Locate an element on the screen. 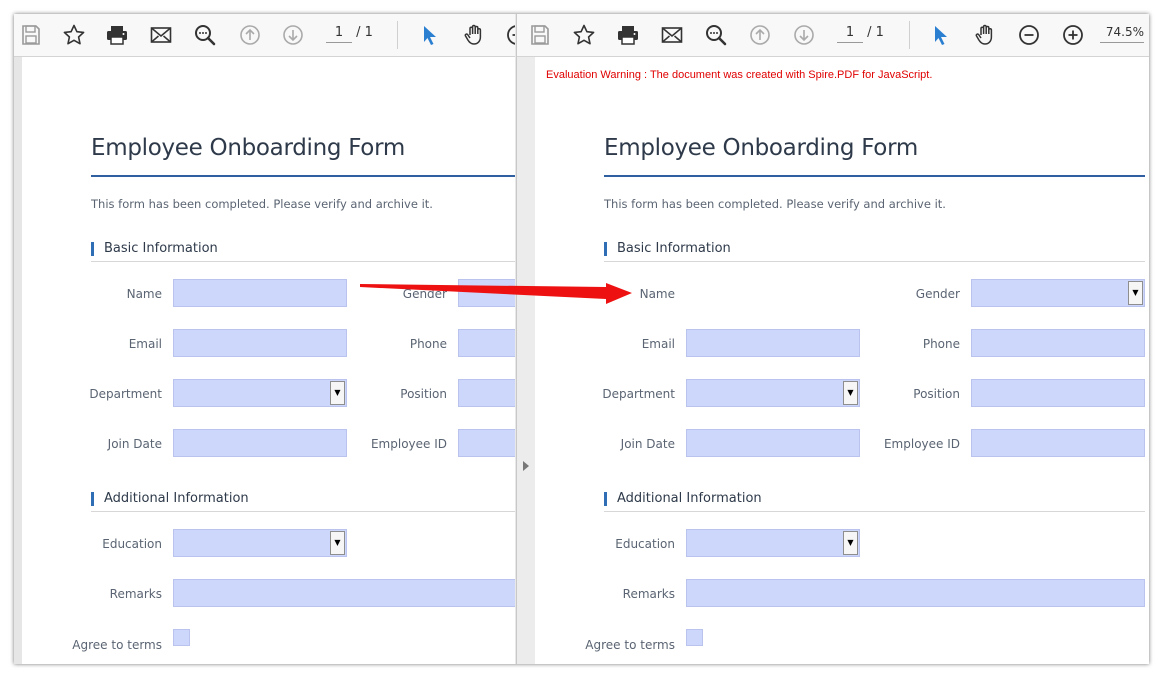 The width and height of the screenshot is (1163, 679). zoom-level-input: 74.5% is located at coordinates (1122, 34).